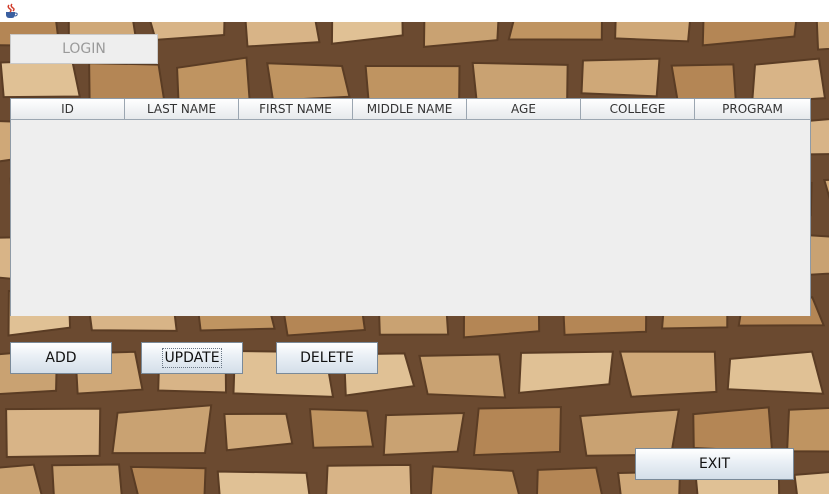 Image resolution: width=829 pixels, height=494 pixels. Describe the element at coordinates (182, 109) in the screenshot. I see `column-header-last-name: LAST NAME` at that location.